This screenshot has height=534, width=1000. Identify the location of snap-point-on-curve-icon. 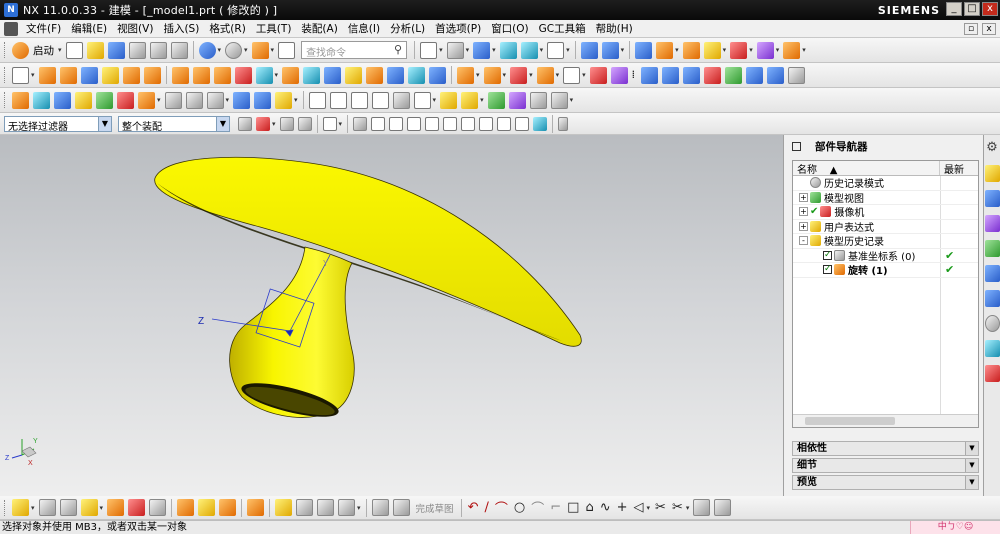
(522, 123).